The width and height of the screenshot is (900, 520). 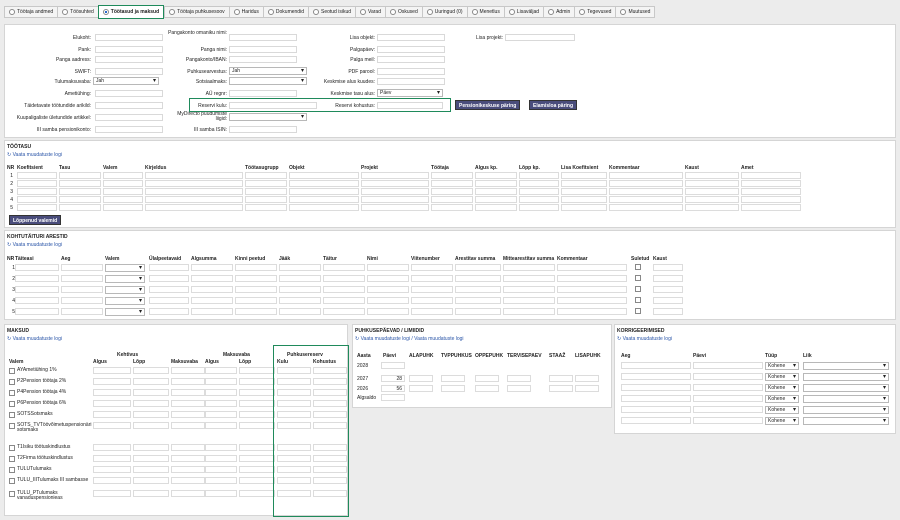 What do you see at coordinates (273, 105) in the screenshot?
I see `reserv-kulu-field` at bounding box center [273, 105].